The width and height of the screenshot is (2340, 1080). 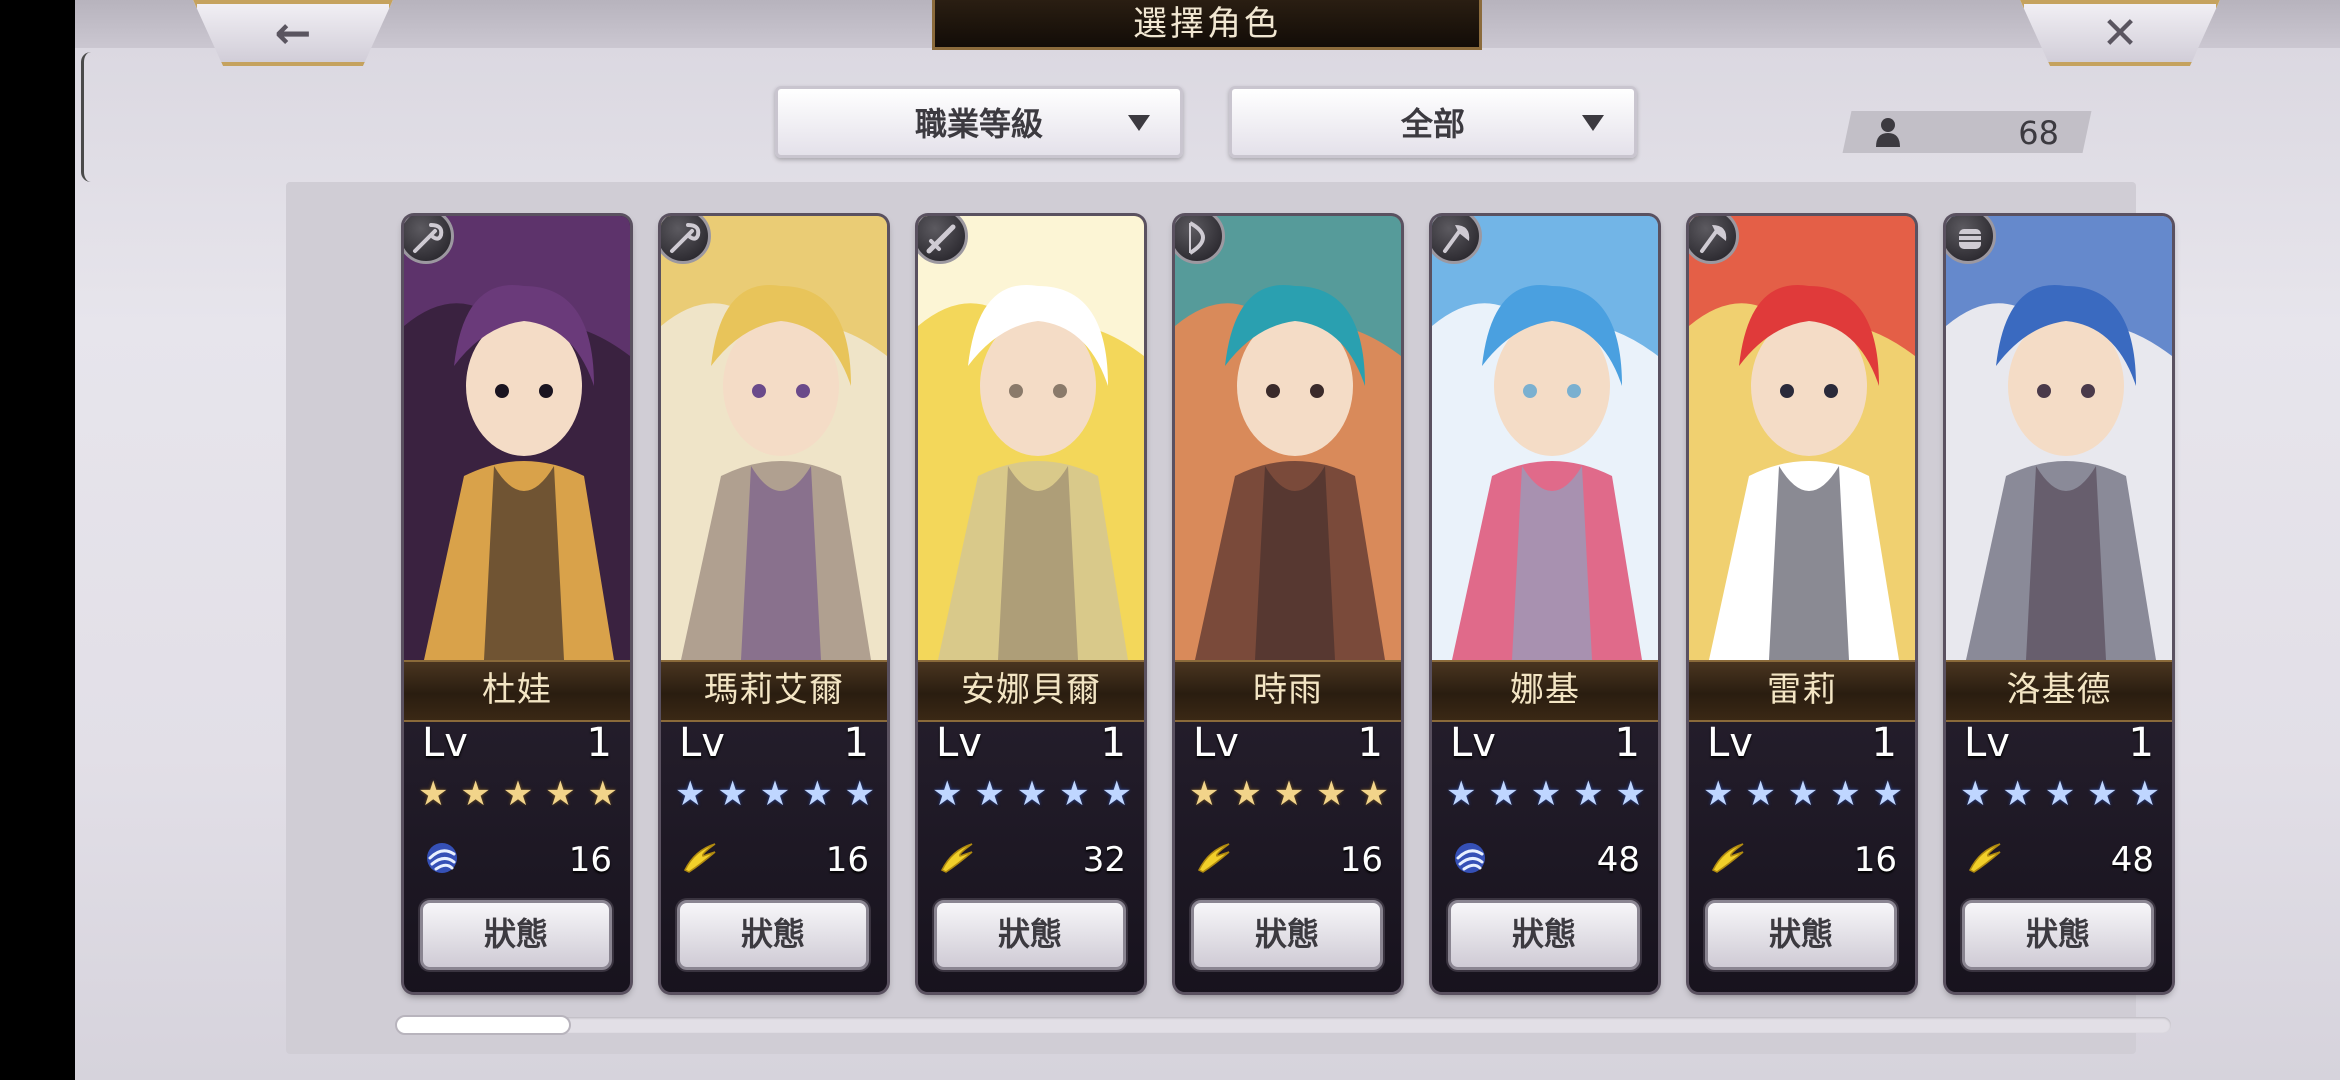 What do you see at coordinates (1031, 691) in the screenshot?
I see `character-name: 安娜貝爾` at bounding box center [1031, 691].